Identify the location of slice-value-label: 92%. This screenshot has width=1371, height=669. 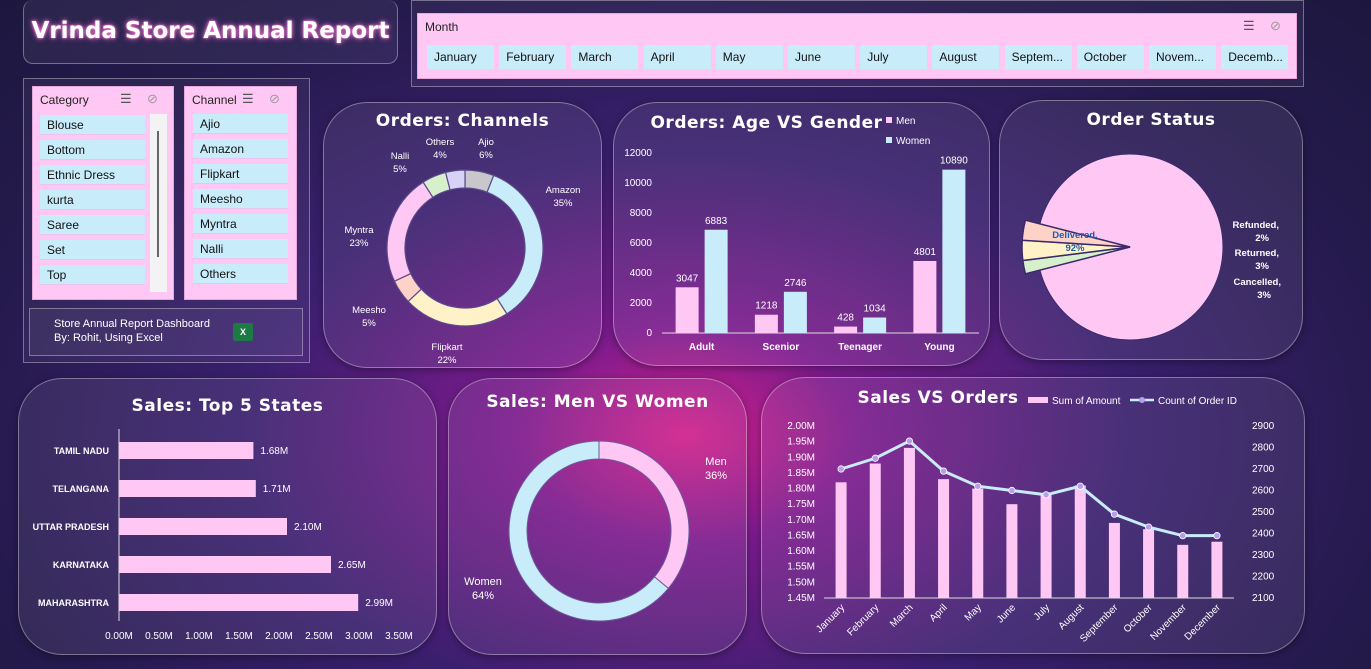
(1075, 248).